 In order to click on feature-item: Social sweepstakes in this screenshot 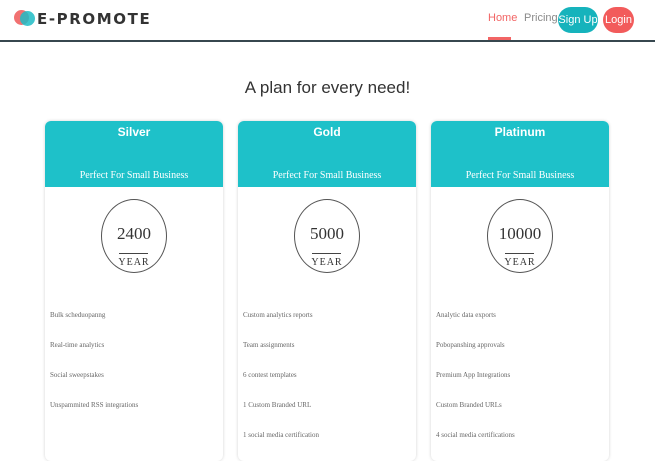, I will do `click(77, 375)`.